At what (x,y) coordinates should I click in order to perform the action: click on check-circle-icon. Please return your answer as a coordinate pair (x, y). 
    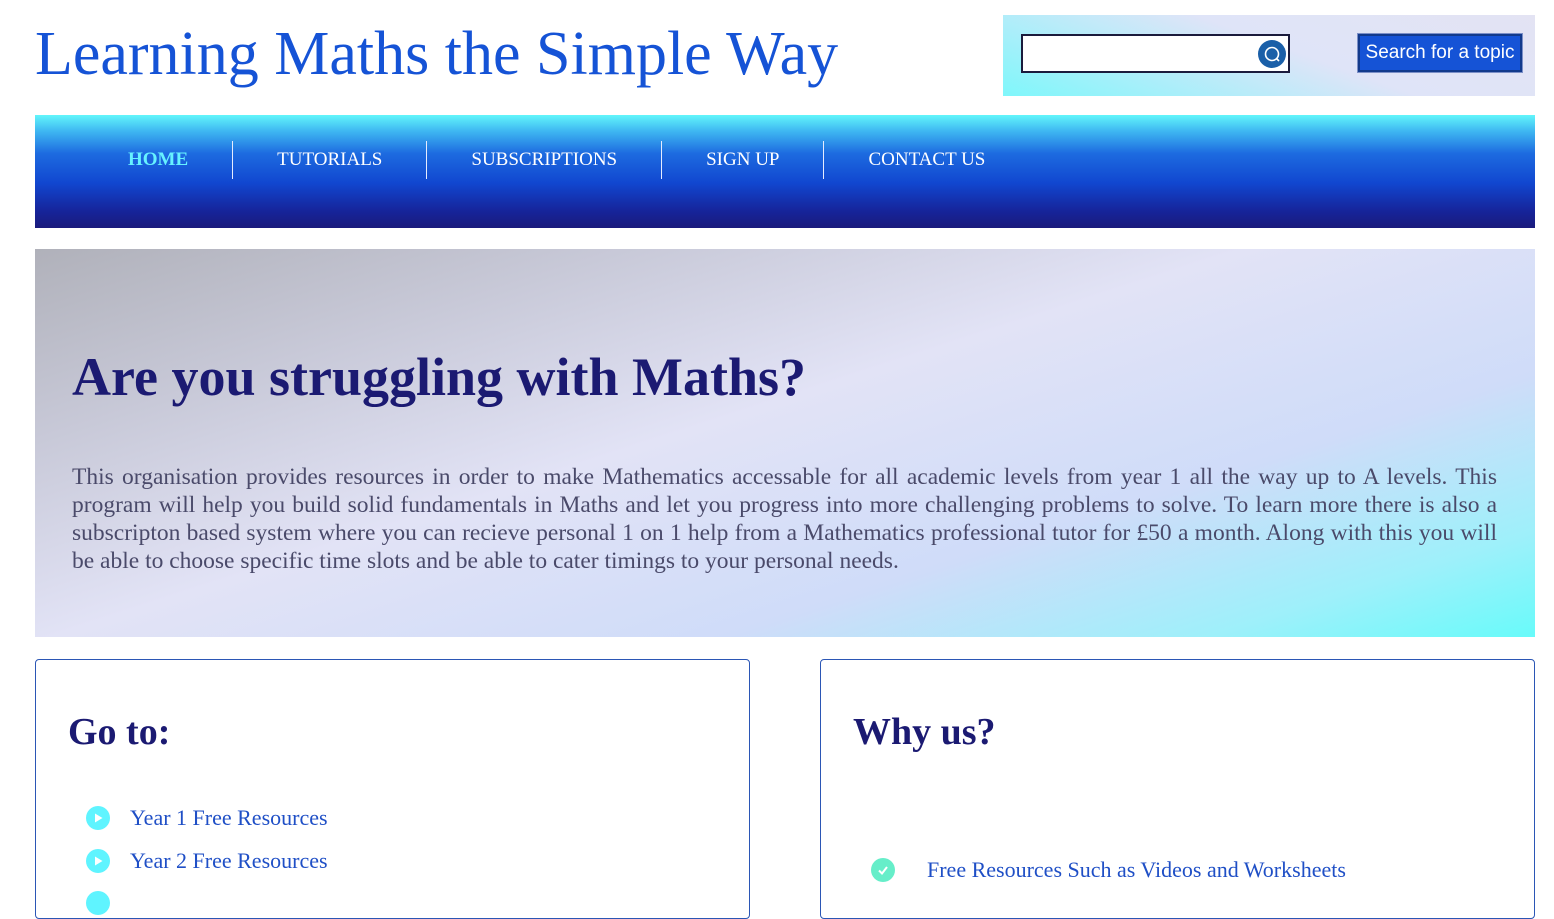
    Looking at the image, I should click on (883, 870).